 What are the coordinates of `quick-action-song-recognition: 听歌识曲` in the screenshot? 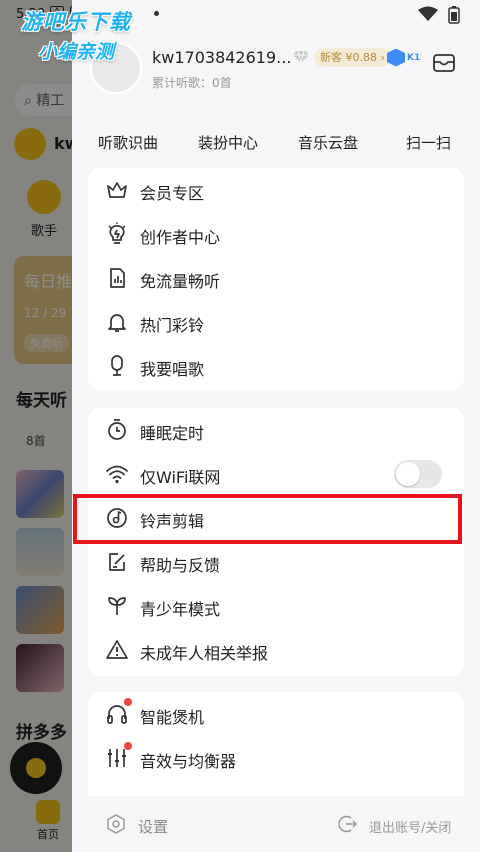 It's located at (128, 142).